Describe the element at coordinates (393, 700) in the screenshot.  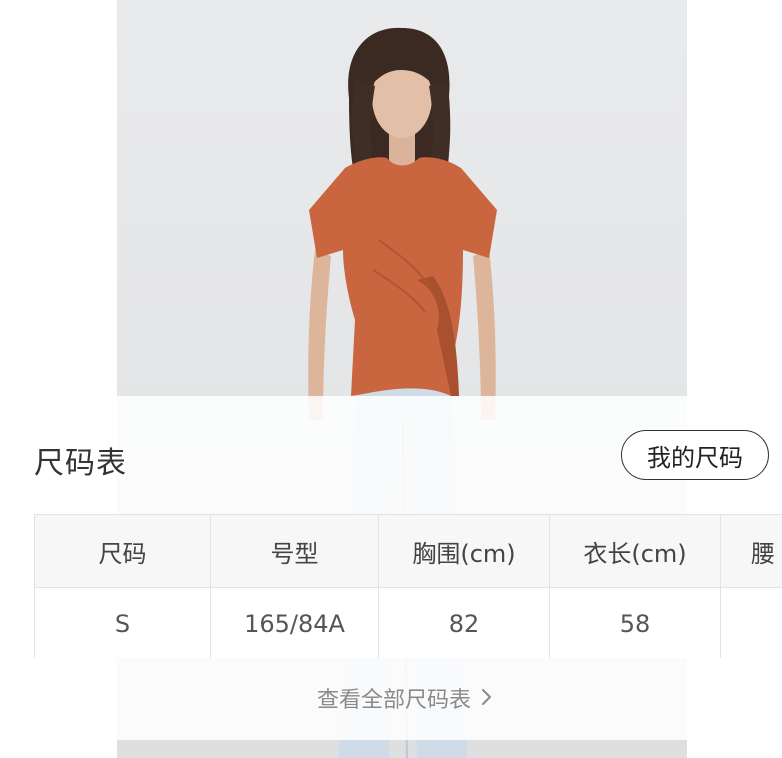
I see `view-all-label: 查看全部尺码表` at that location.